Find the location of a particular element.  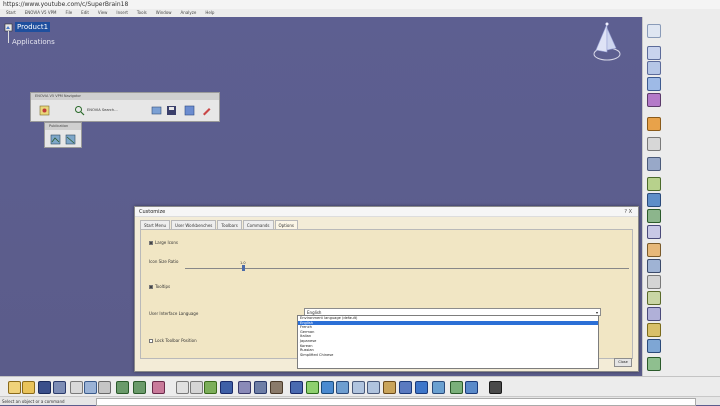

icon-size-slider-track is located at coordinates (407, 268).